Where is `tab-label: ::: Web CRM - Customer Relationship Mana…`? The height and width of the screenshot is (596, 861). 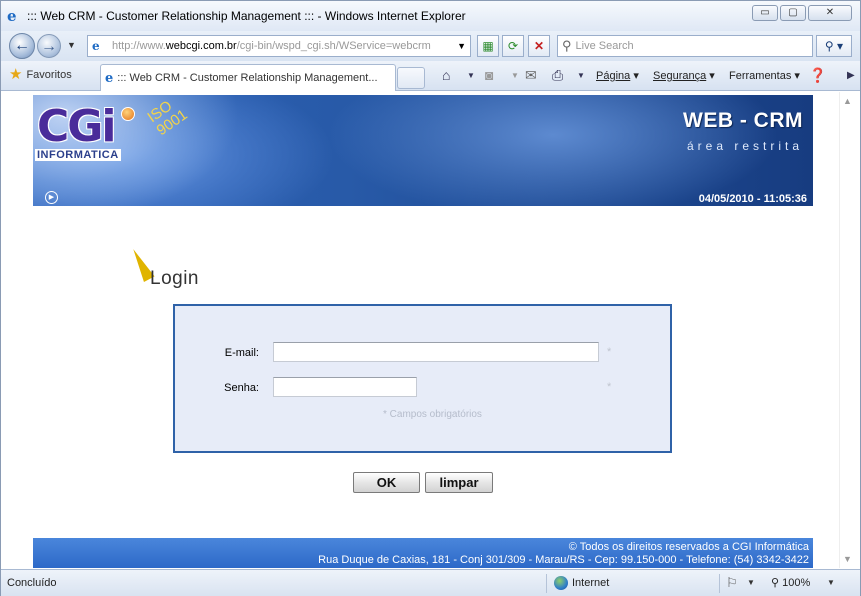 tab-label: ::: Web CRM - Customer Relationship Mana… is located at coordinates (247, 78).